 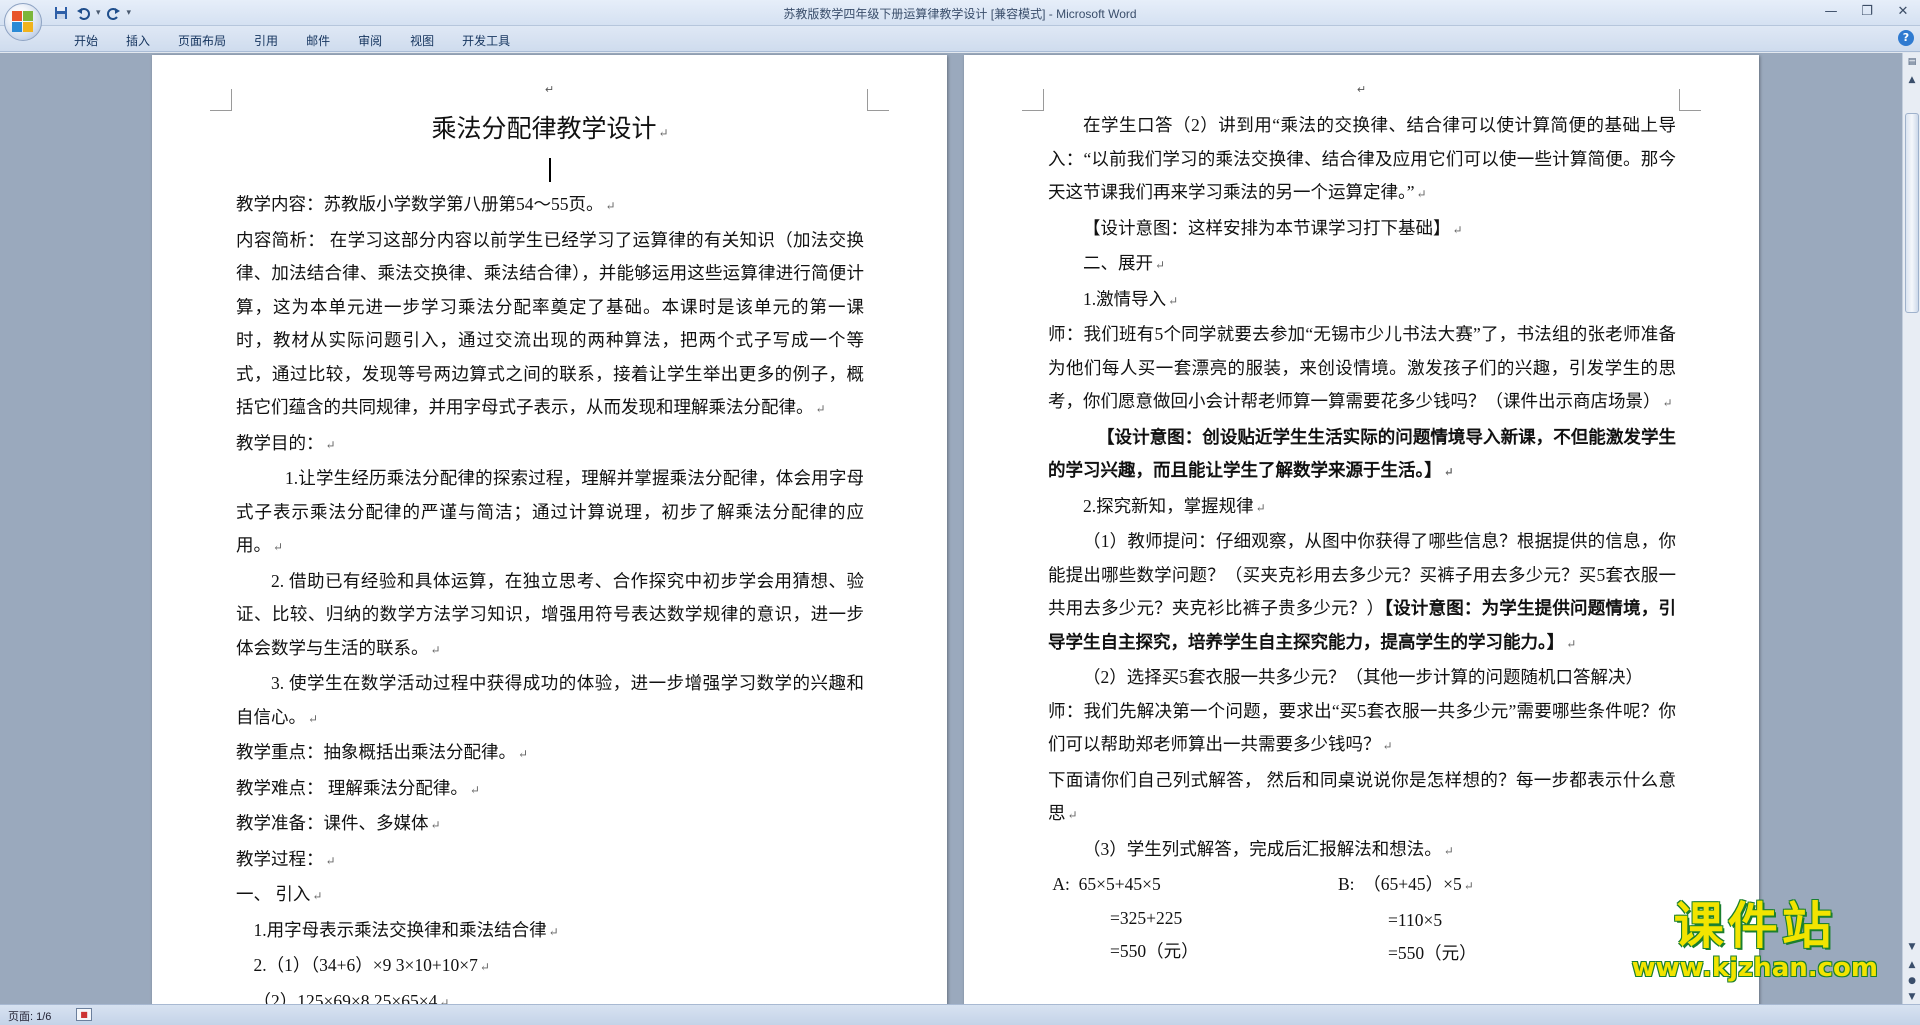 I want to click on macro-record-icon: ■, so click(x=84, y=1014).